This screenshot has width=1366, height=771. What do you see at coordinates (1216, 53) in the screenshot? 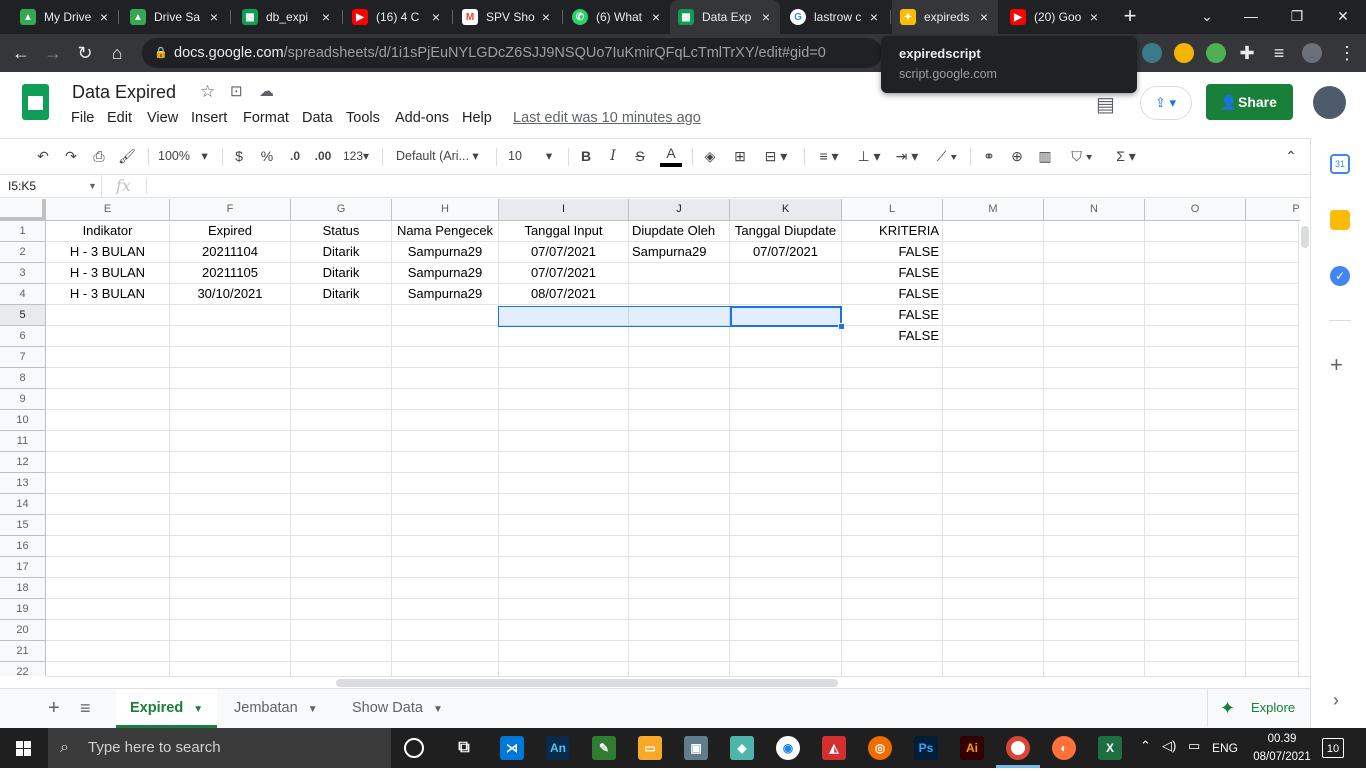
I see `extension-icon` at bounding box center [1216, 53].